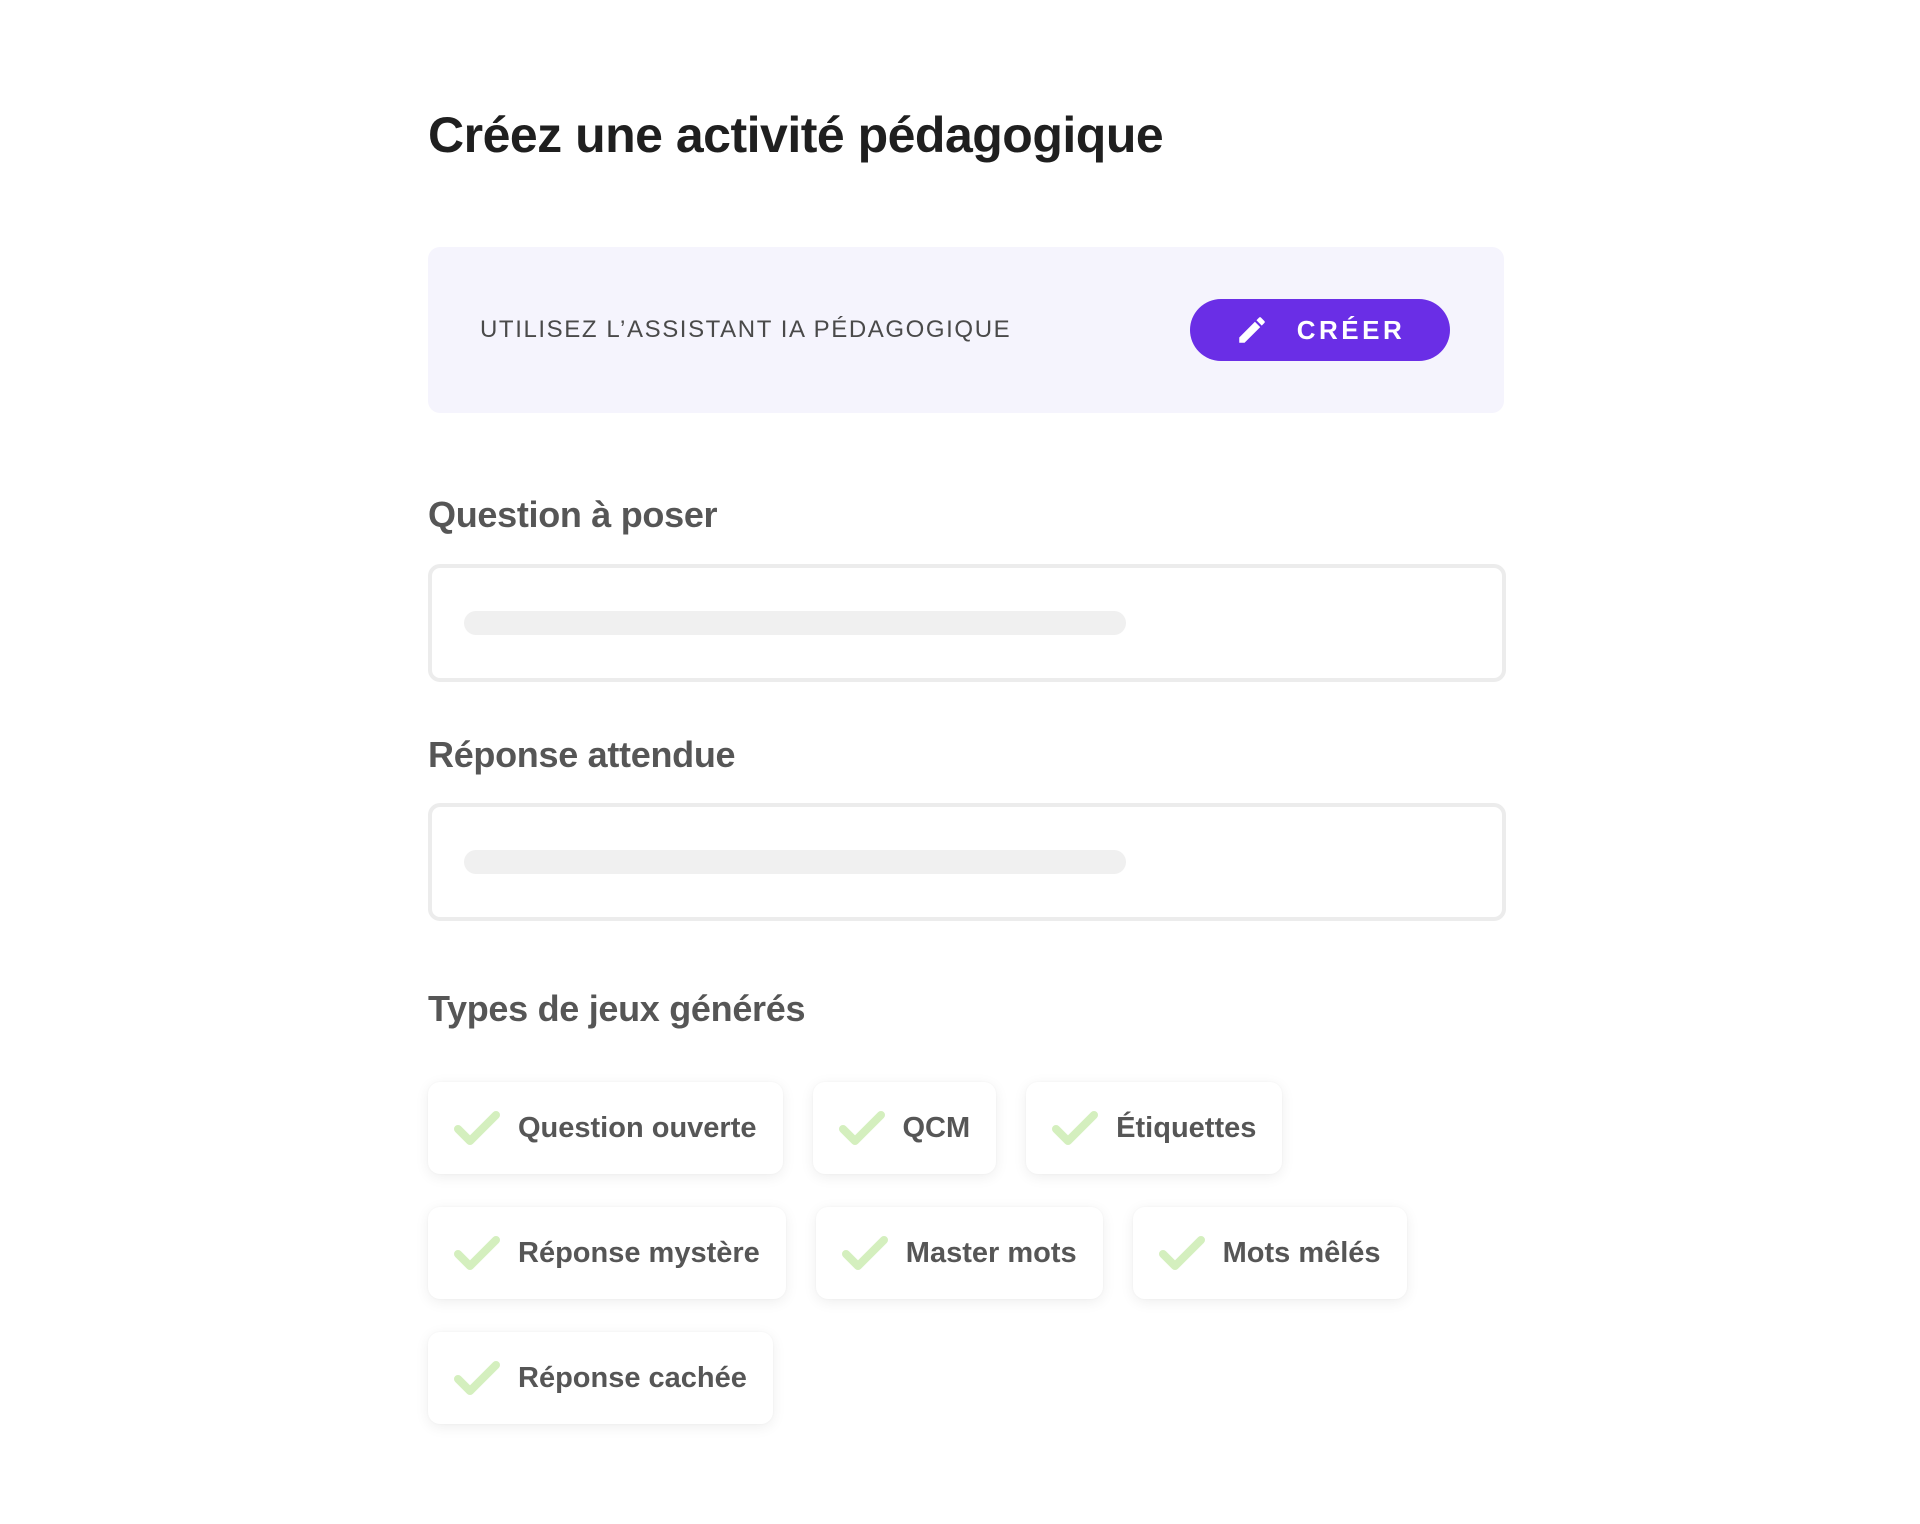 Image resolution: width=1920 pixels, height=1524 pixels. I want to click on game-type-question-ouverte: Question ouverte, so click(605, 1128).